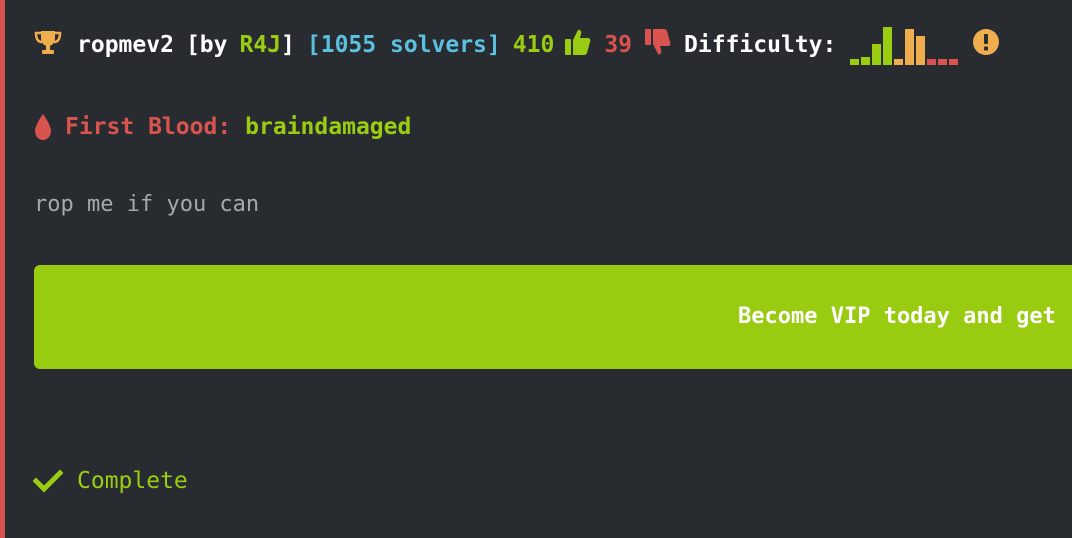 Image resolution: width=1072 pixels, height=538 pixels. What do you see at coordinates (260, 45) in the screenshot?
I see `author-link: R4J` at bounding box center [260, 45].